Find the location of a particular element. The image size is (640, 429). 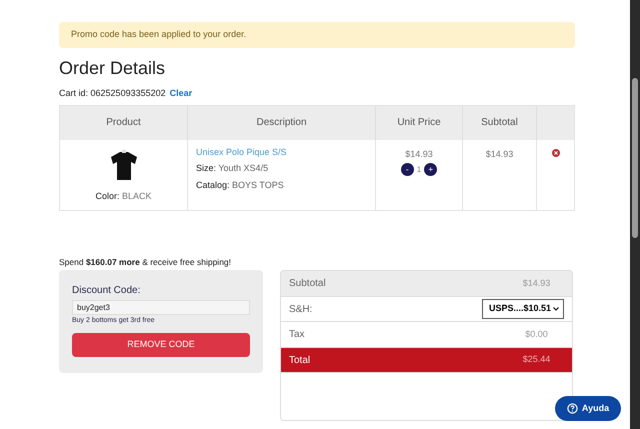

discount-label: Discount Code: is located at coordinates (107, 291).